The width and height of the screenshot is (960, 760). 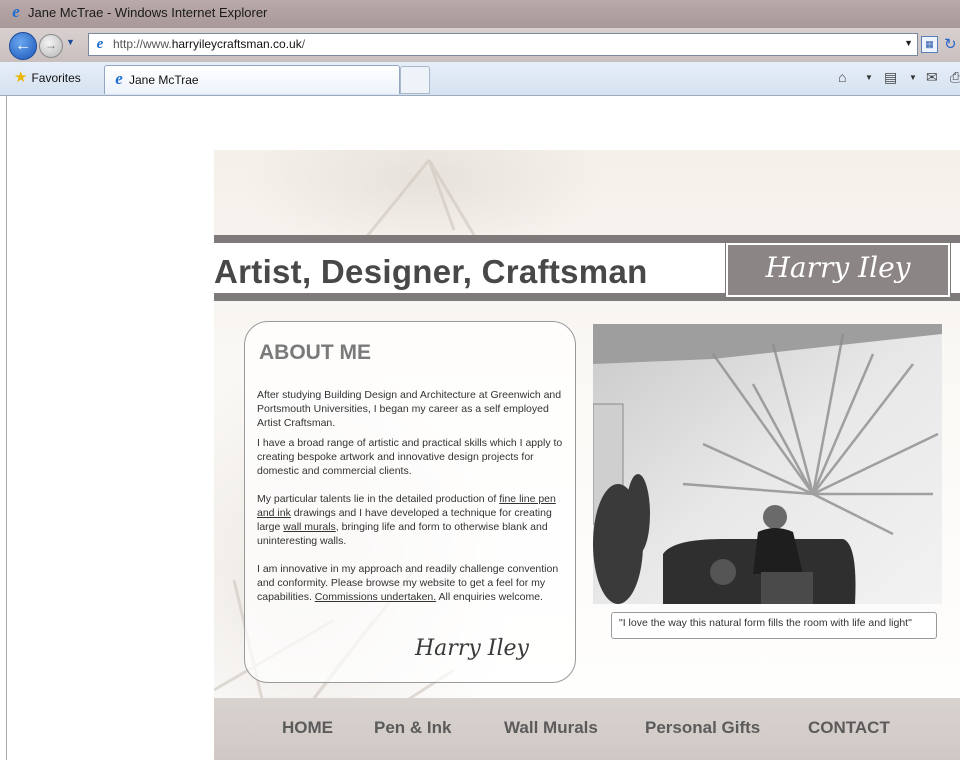 I want to click on nav-personal-gifts: Personal Gifts, so click(x=702, y=728).